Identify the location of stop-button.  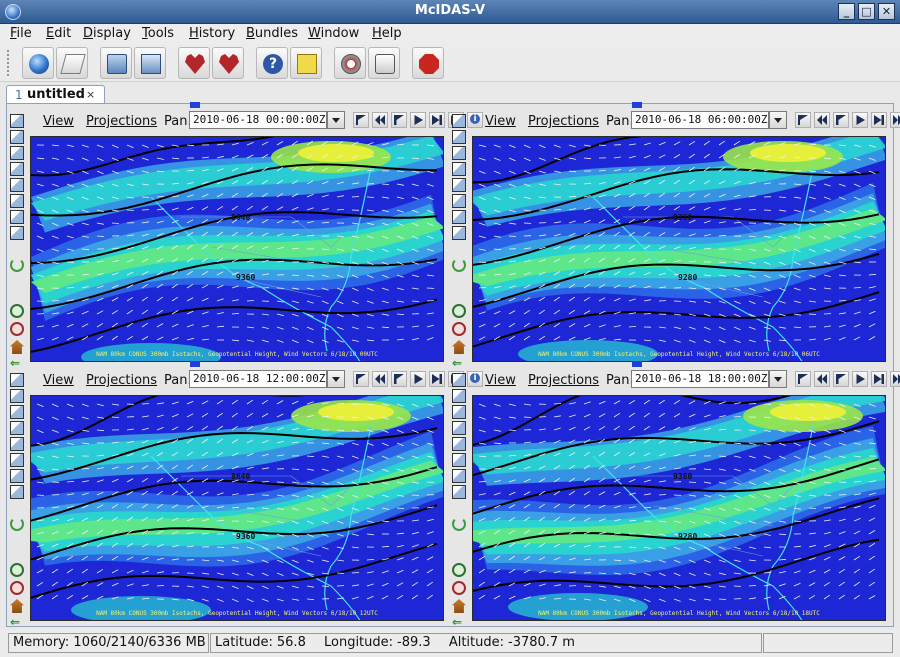
(428, 63).